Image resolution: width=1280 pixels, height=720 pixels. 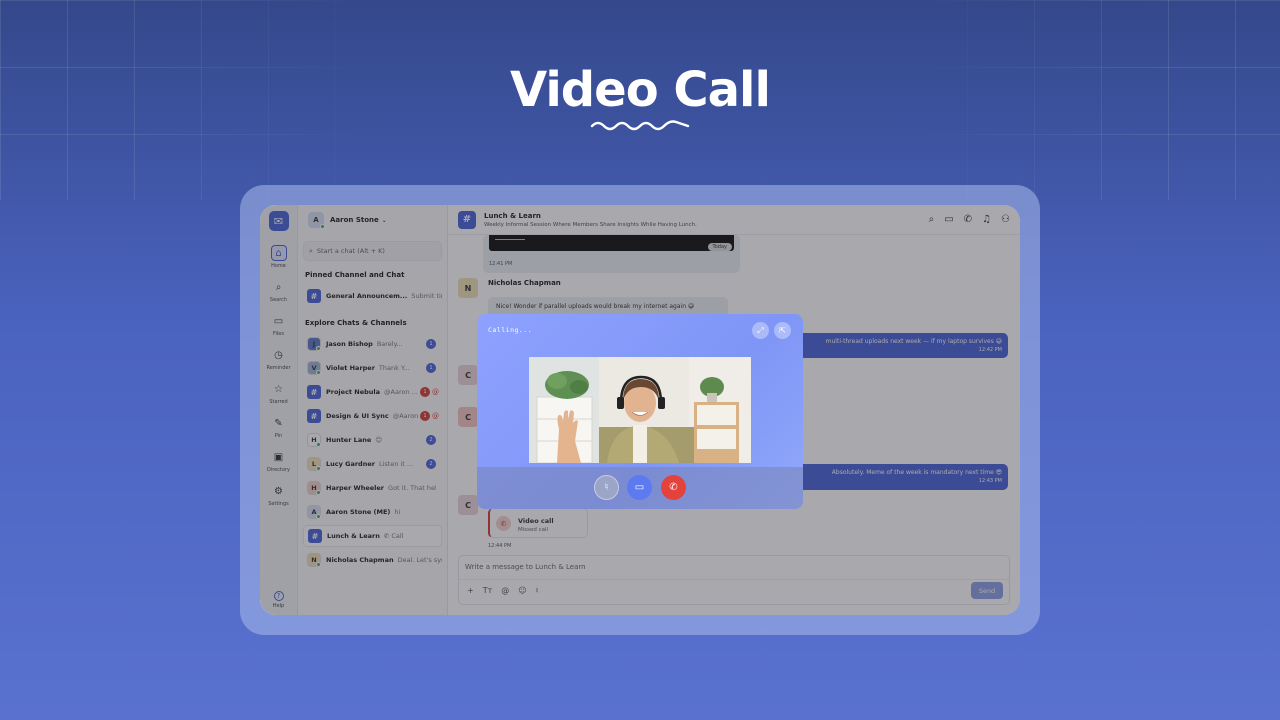 I want to click on video-feed-image, so click(x=640, y=410).